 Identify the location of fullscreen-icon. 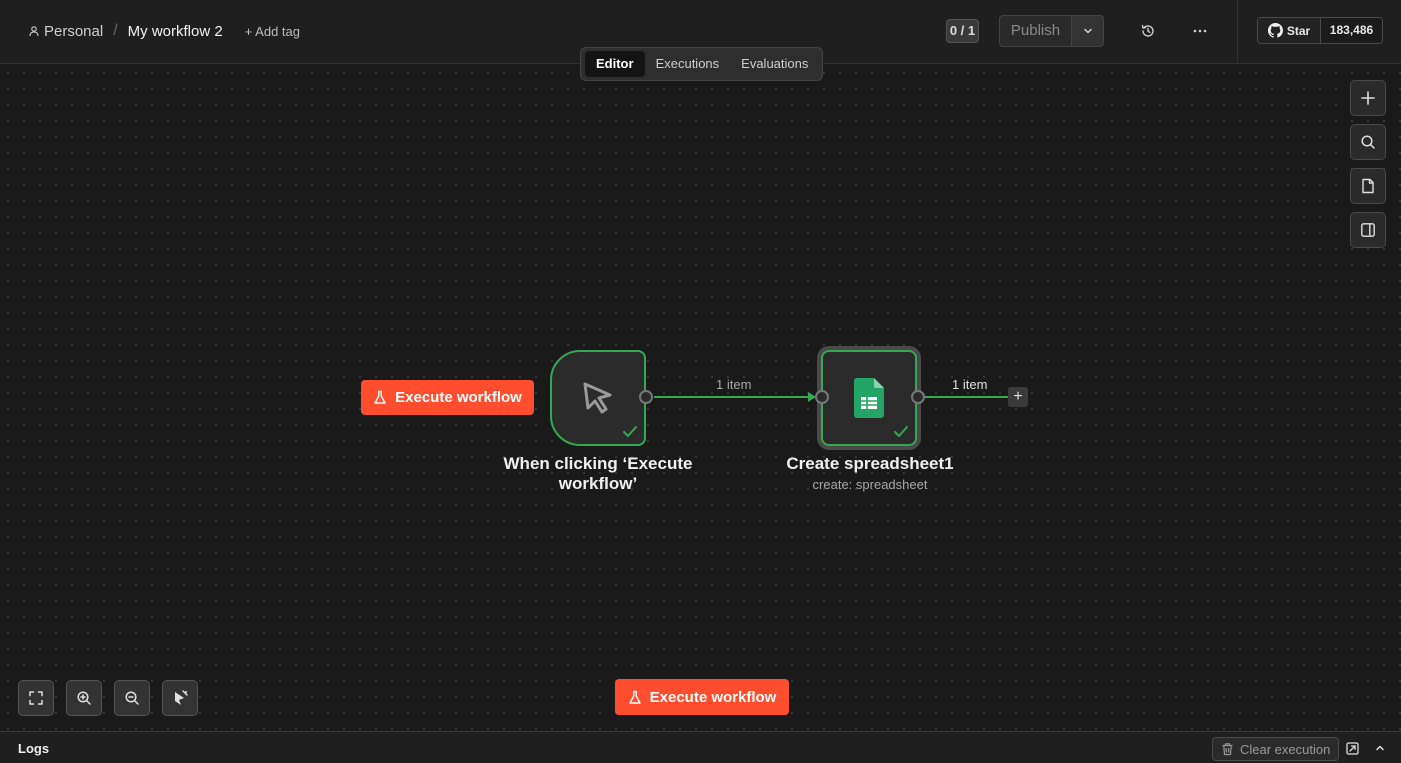
(36, 698).